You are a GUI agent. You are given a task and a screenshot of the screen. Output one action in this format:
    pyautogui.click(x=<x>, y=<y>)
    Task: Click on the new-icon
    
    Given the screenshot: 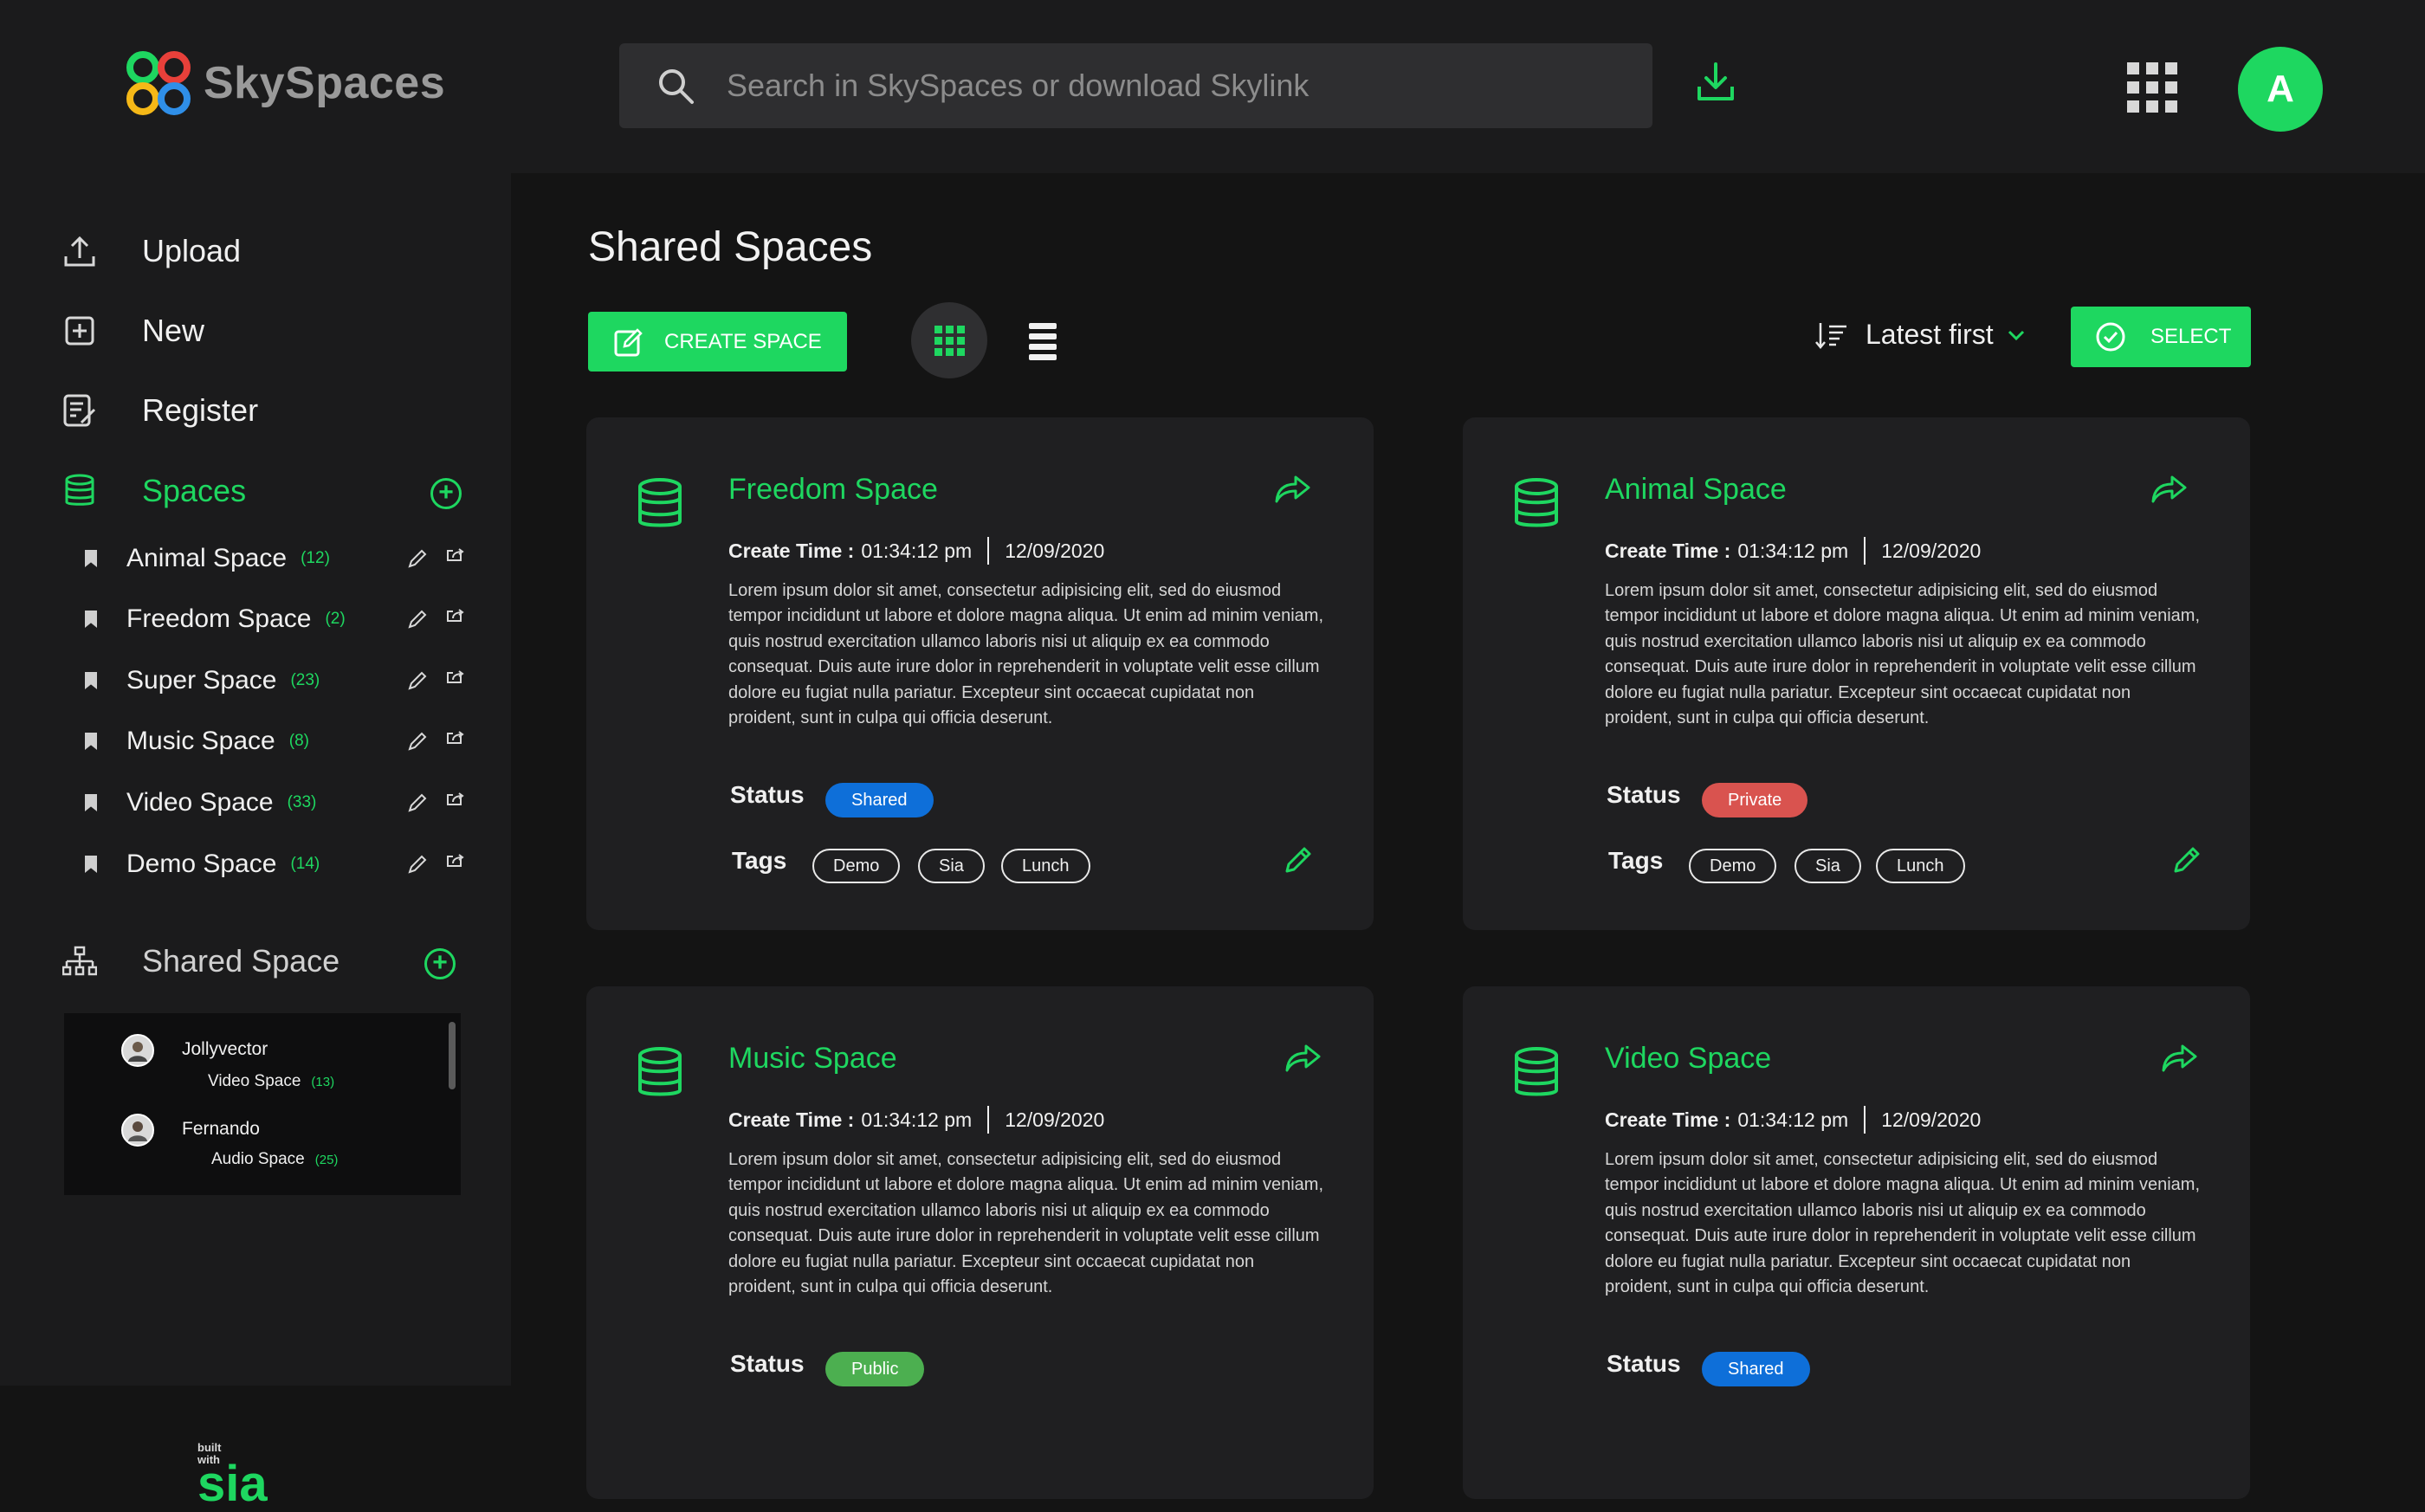 What is the action you would take?
    pyautogui.click(x=80, y=331)
    